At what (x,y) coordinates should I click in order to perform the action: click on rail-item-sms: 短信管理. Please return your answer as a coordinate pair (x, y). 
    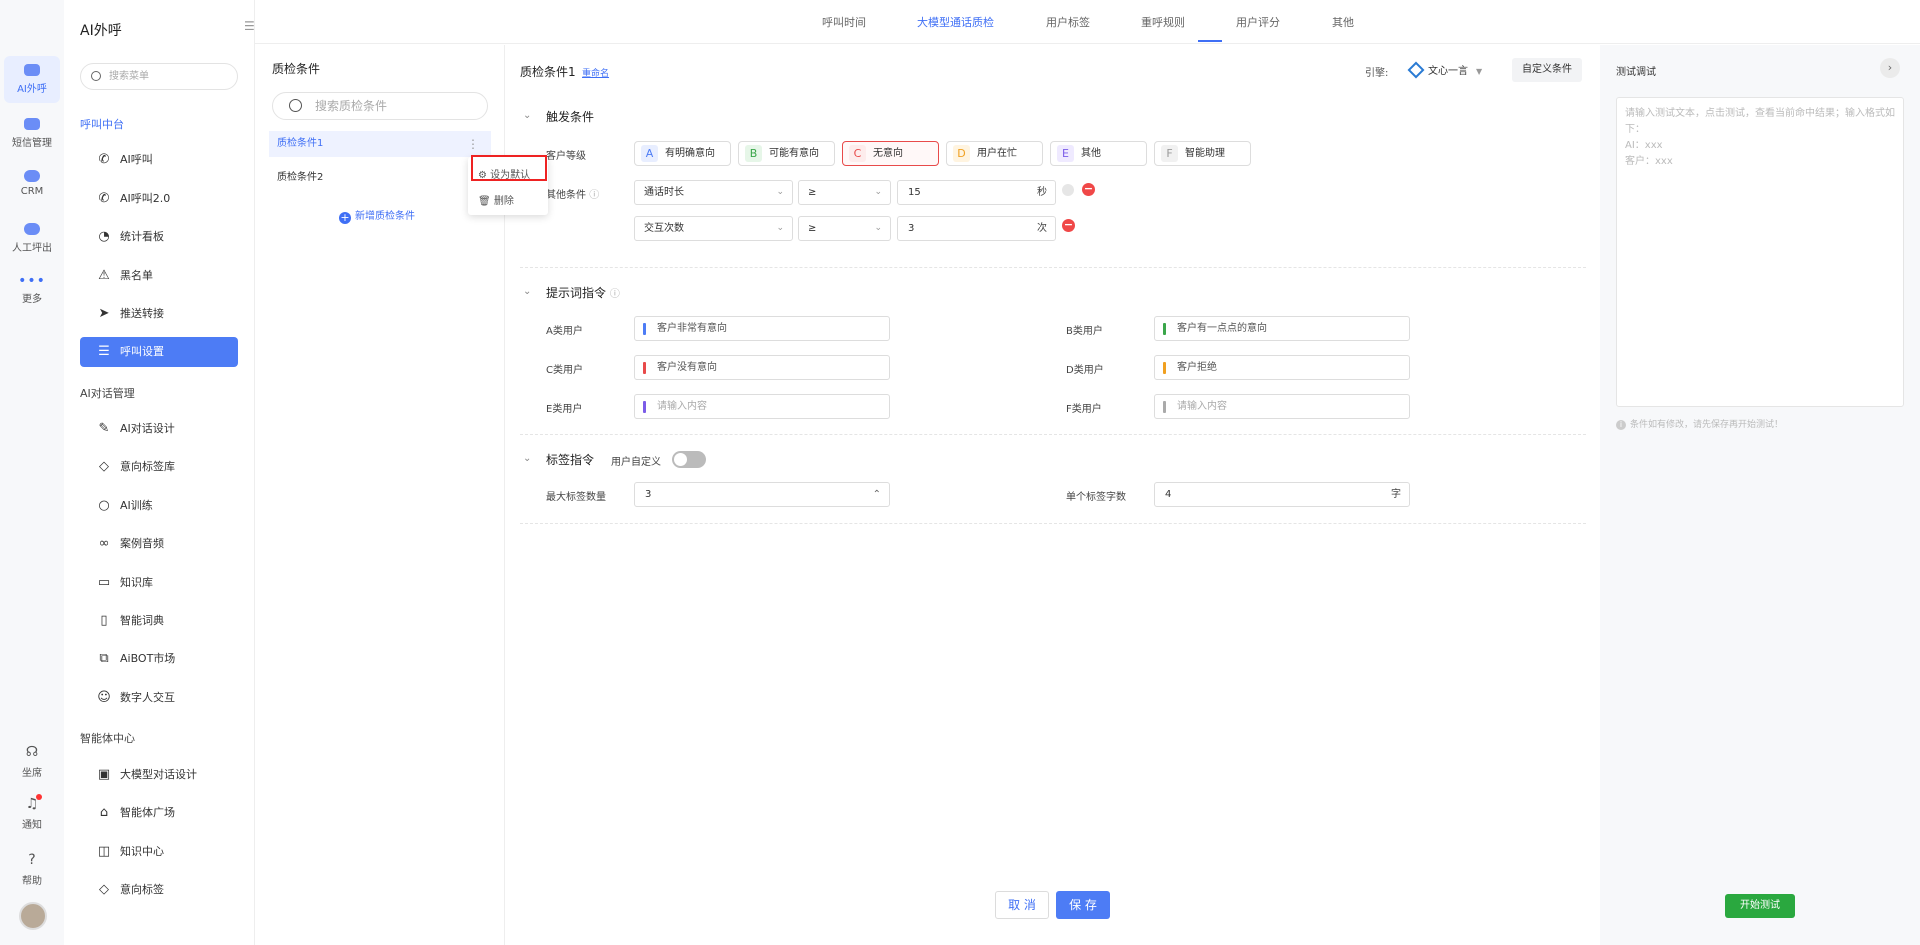
    Looking at the image, I should click on (32, 133).